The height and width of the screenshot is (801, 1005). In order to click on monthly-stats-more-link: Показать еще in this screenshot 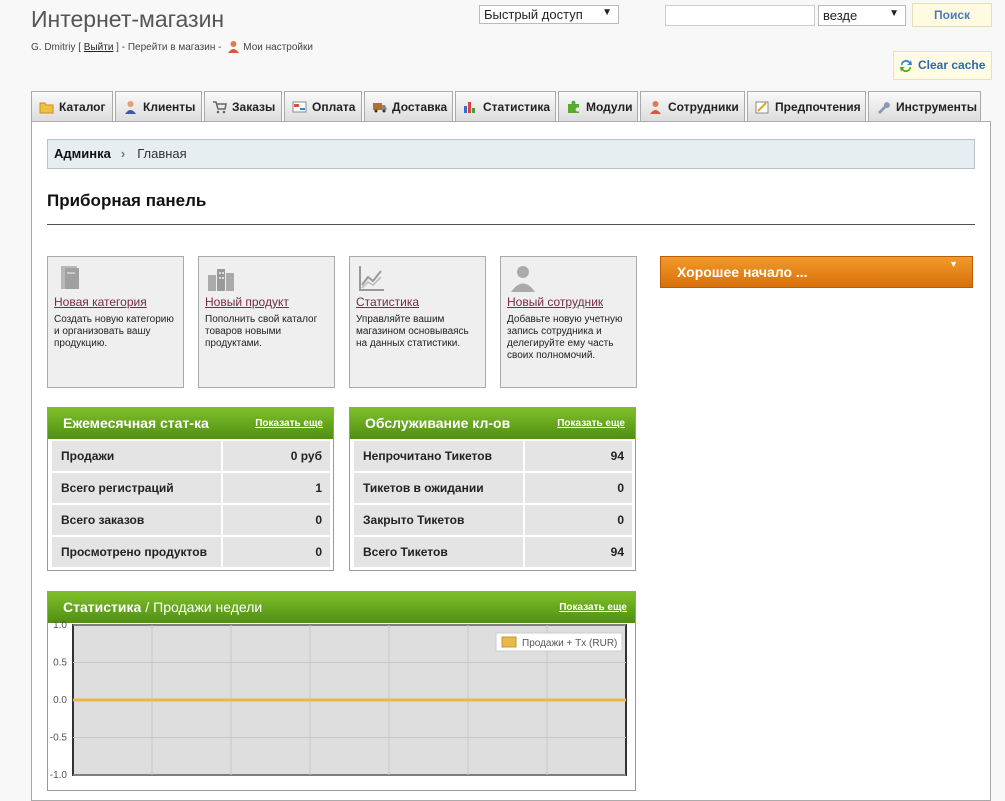, I will do `click(289, 423)`.